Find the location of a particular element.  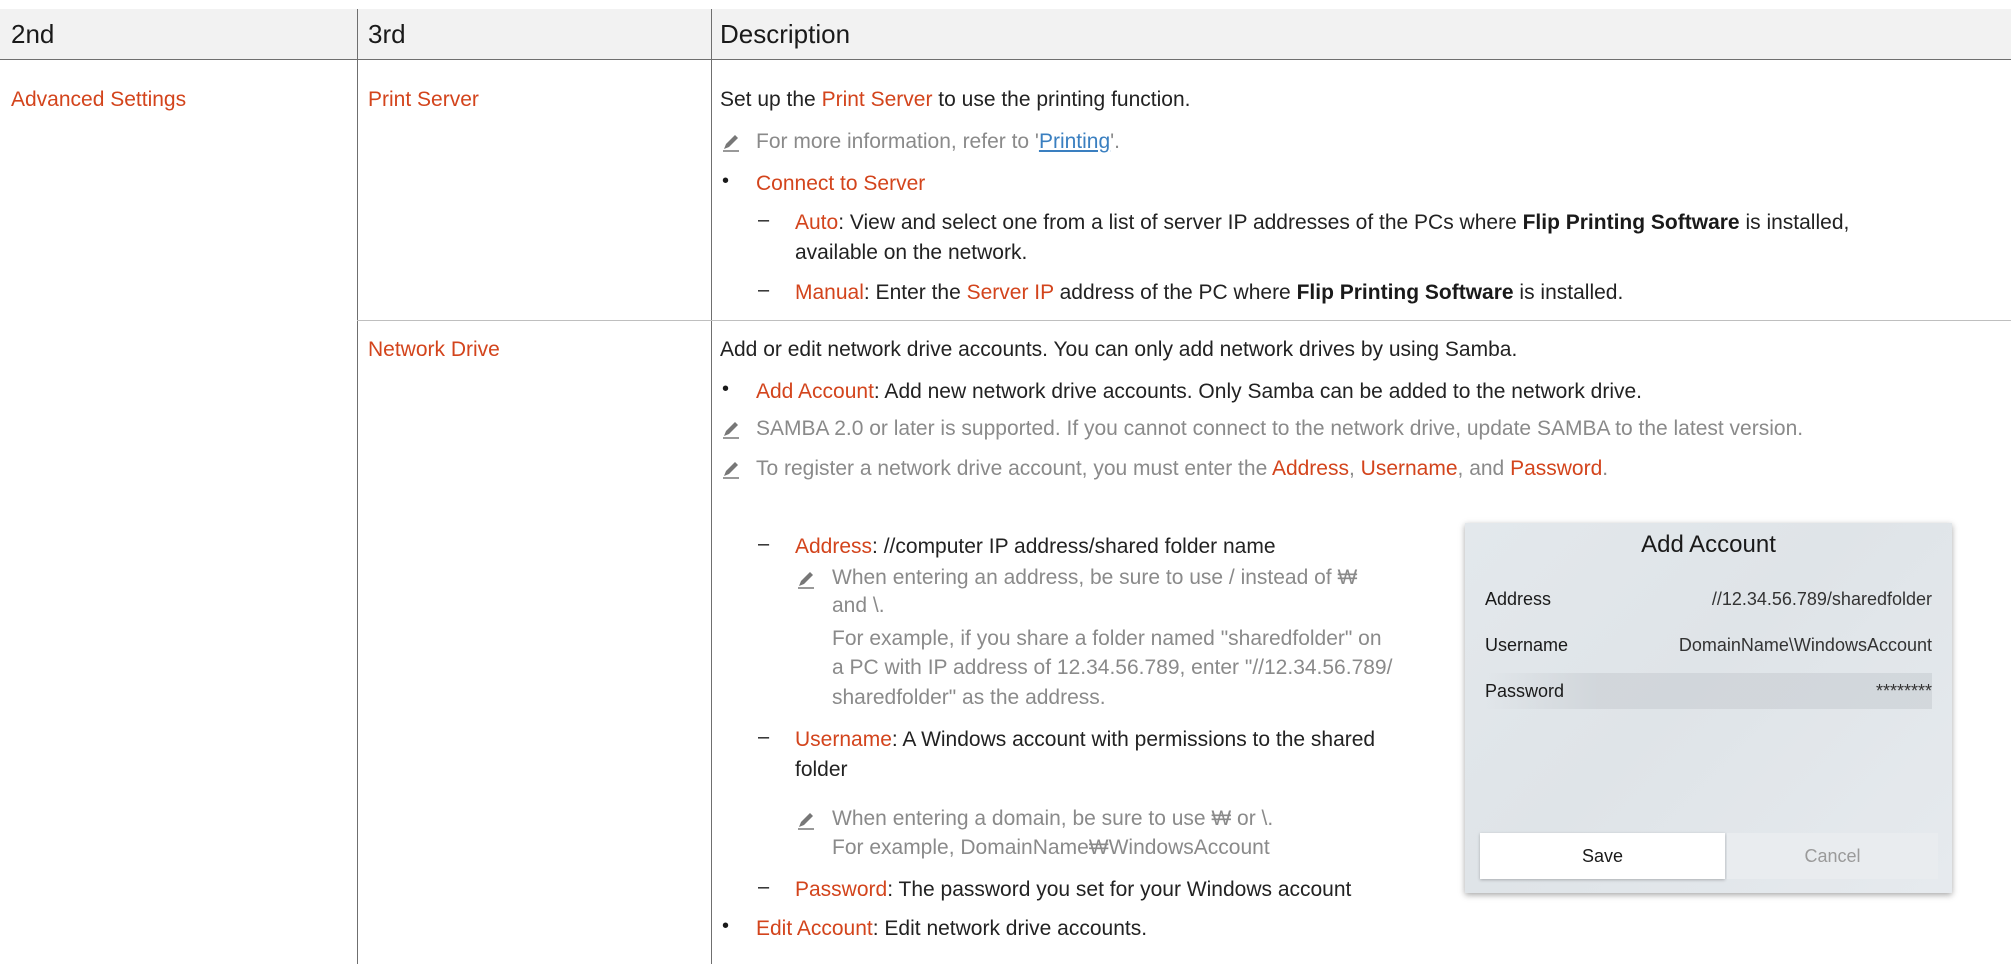

printing-link: Printing is located at coordinates (1074, 141).